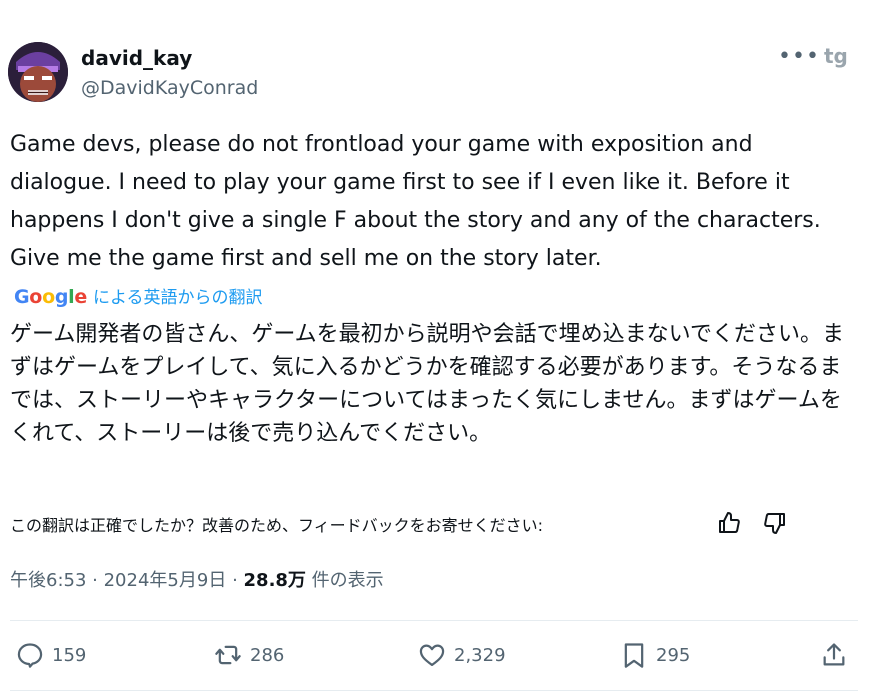 The height and width of the screenshot is (699, 879). What do you see at coordinates (799, 56) in the screenshot?
I see `more-horizontal-icon: •••` at bounding box center [799, 56].